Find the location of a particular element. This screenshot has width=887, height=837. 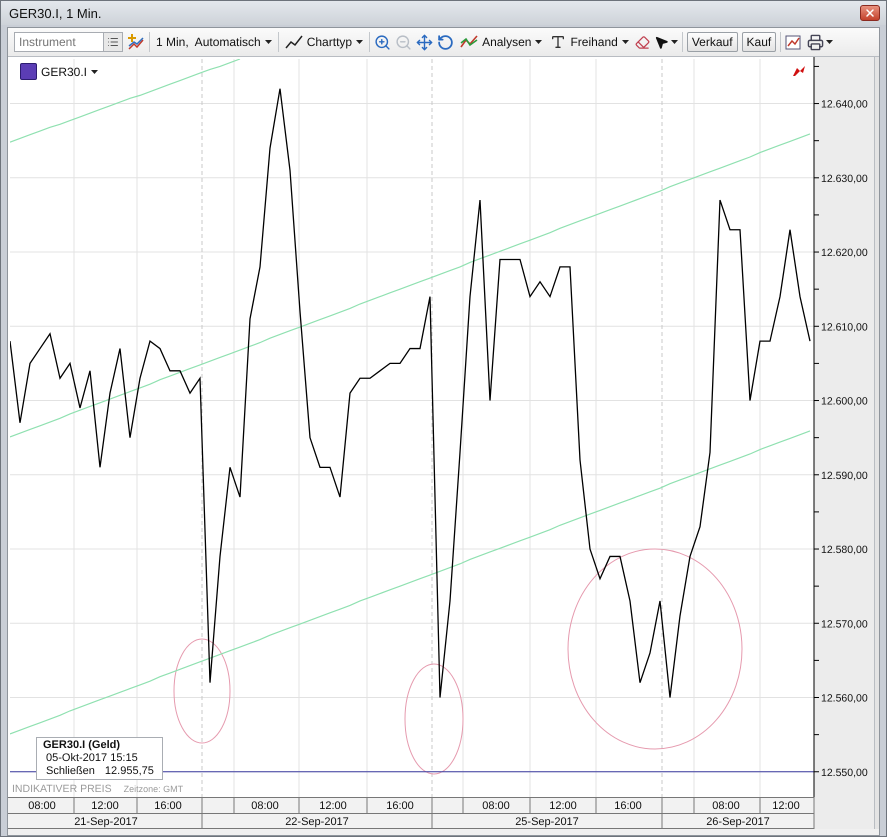

date-label: 25-Sep-2017 is located at coordinates (547, 822).